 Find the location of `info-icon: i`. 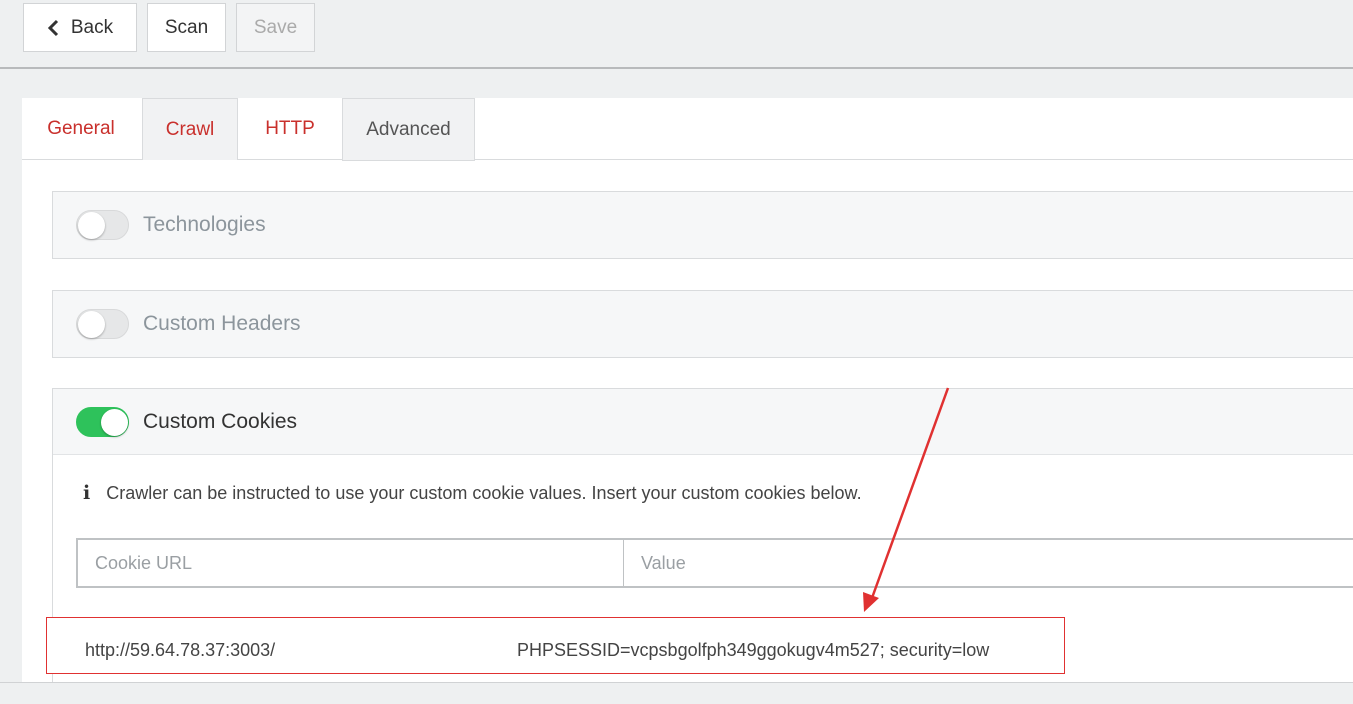

info-icon: i is located at coordinates (87, 493).